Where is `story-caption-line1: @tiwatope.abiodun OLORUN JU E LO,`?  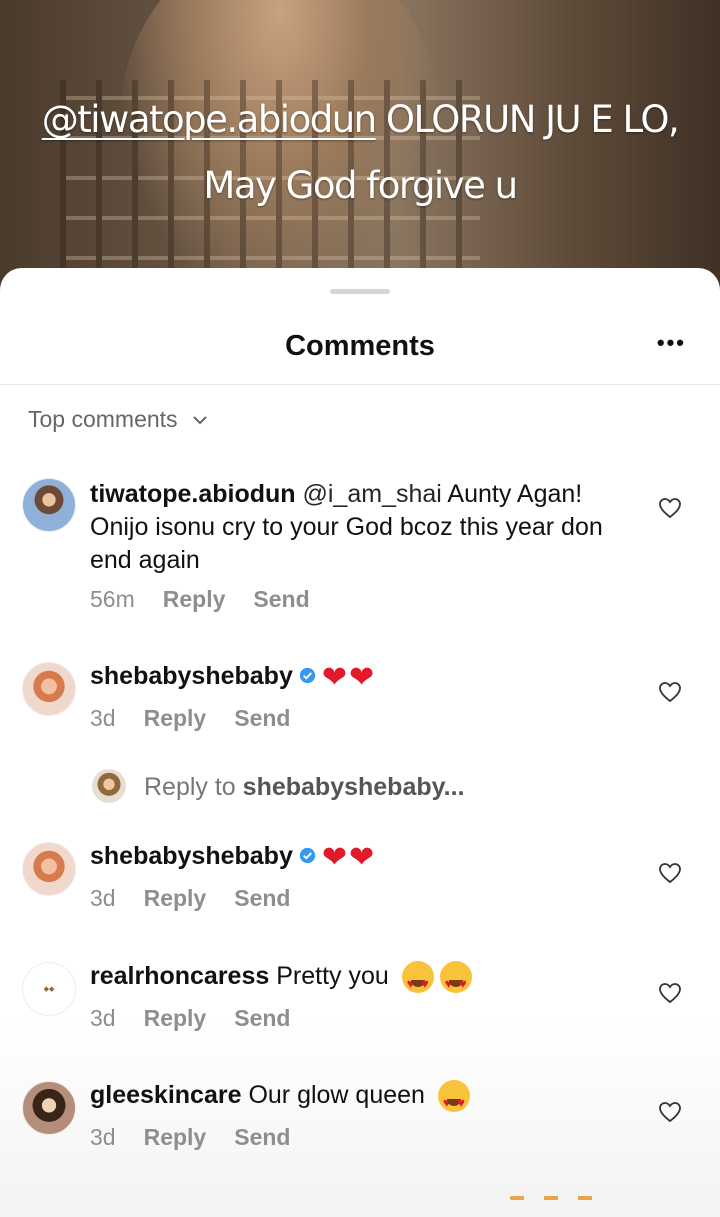
story-caption-line1: @tiwatope.abiodun OLORUN JU E LO, is located at coordinates (360, 119).